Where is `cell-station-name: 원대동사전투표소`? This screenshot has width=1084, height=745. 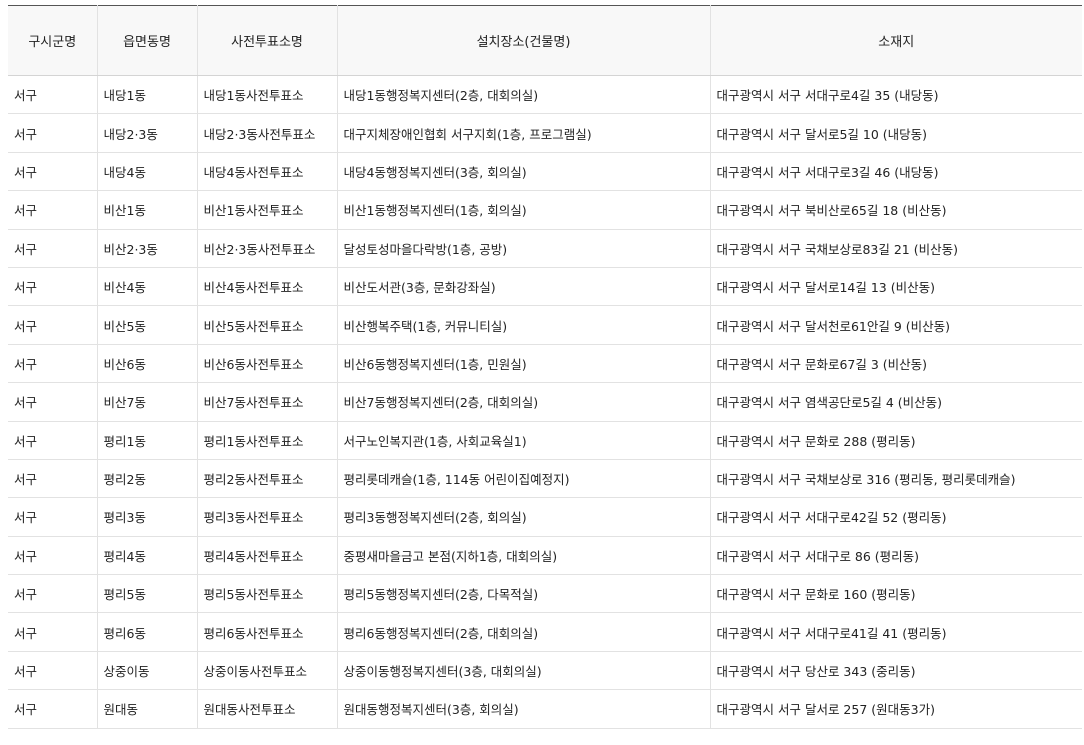
cell-station-name: 원대동사전투표소 is located at coordinates (267, 709).